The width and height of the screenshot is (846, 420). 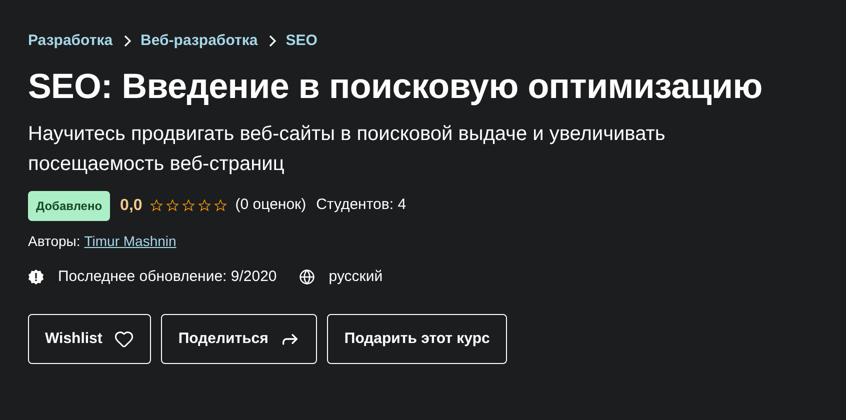 I want to click on breadcrumb-link: Веб-разработка, so click(x=199, y=41).